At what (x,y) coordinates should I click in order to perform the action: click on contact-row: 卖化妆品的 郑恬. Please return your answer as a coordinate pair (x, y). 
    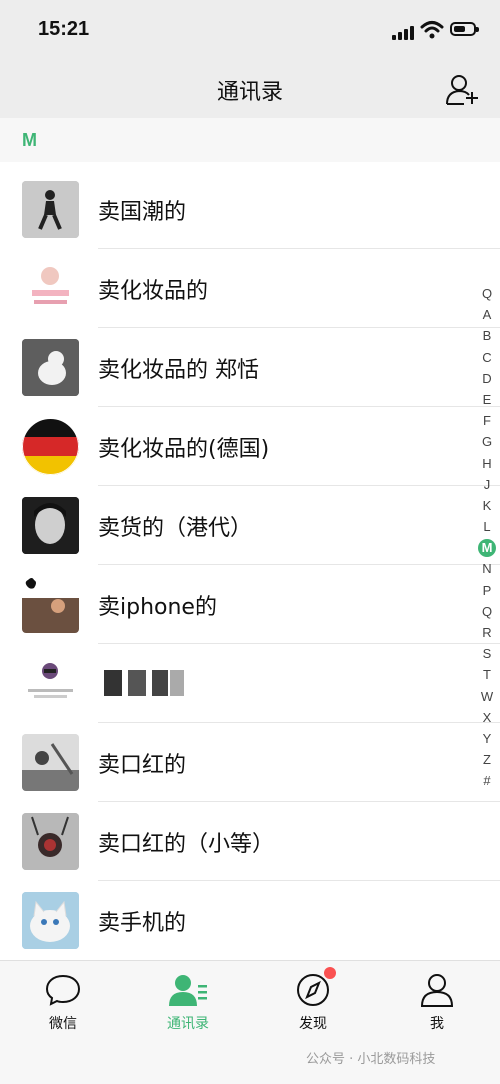
    Looking at the image, I should click on (250, 367).